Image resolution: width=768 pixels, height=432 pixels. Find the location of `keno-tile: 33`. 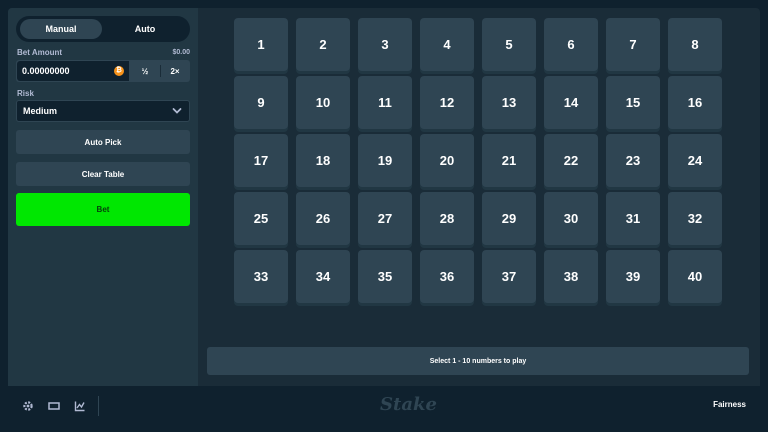

keno-tile: 33 is located at coordinates (261, 276).